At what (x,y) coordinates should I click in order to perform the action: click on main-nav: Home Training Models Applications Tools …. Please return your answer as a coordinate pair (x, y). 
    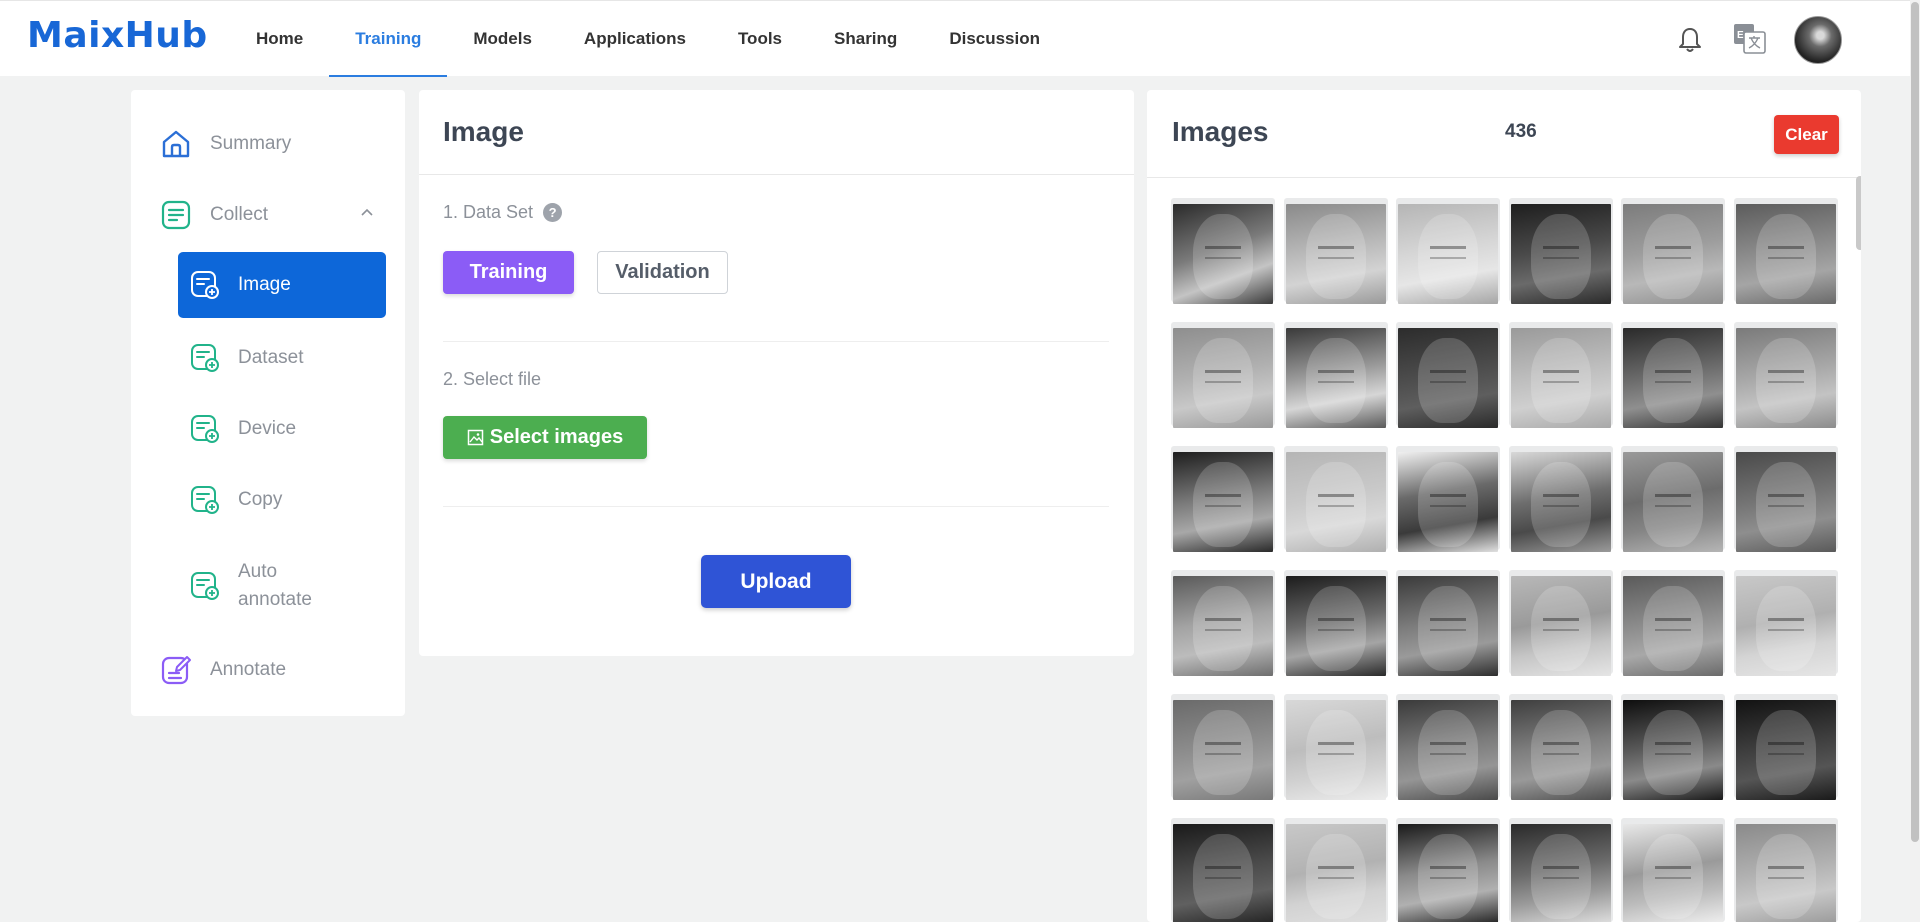
    Looking at the image, I should click on (648, 39).